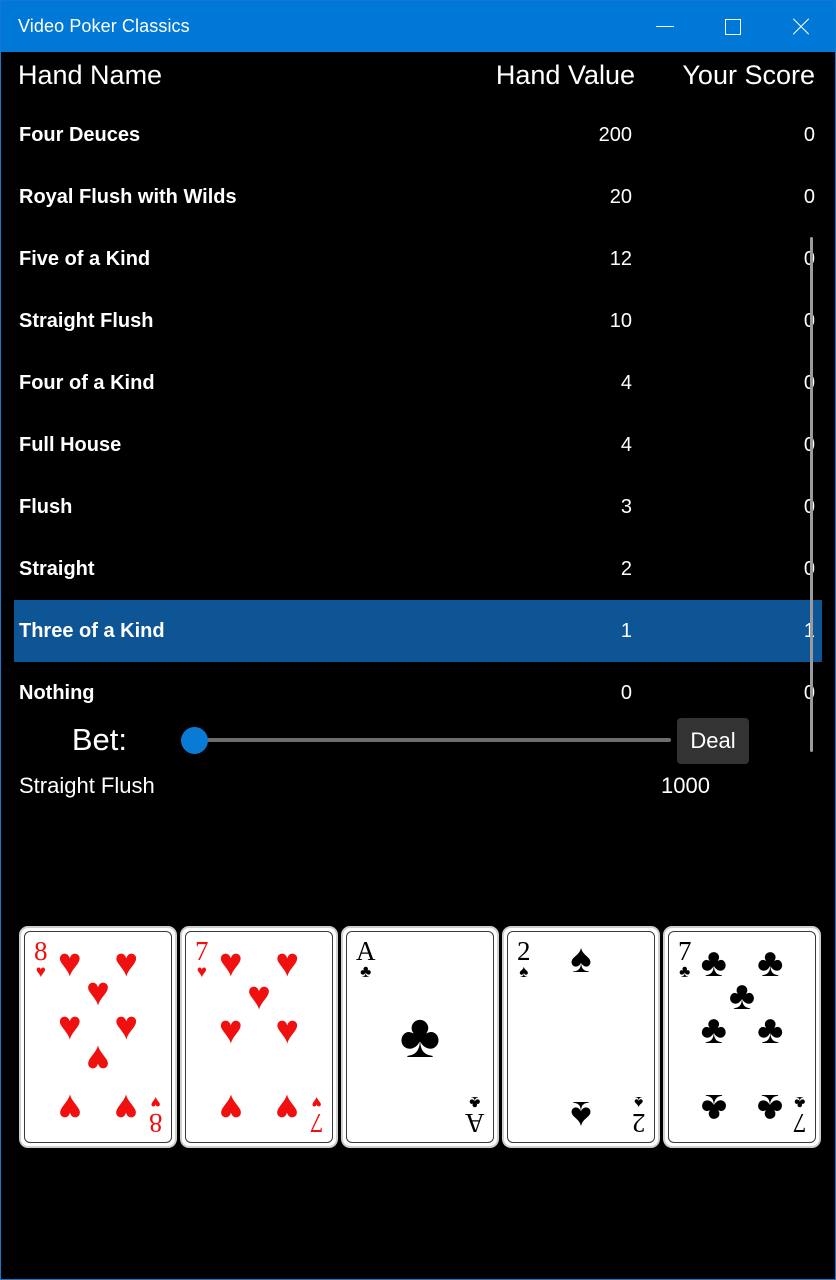 The width and height of the screenshot is (836, 1280). I want to click on cell-hand-value: 3, so click(626, 506).